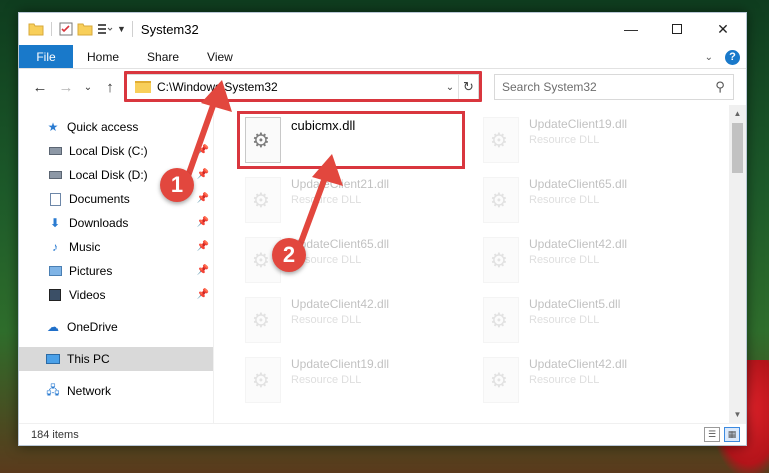  I want to click on scrollbar-thumb, so click(737, 148).